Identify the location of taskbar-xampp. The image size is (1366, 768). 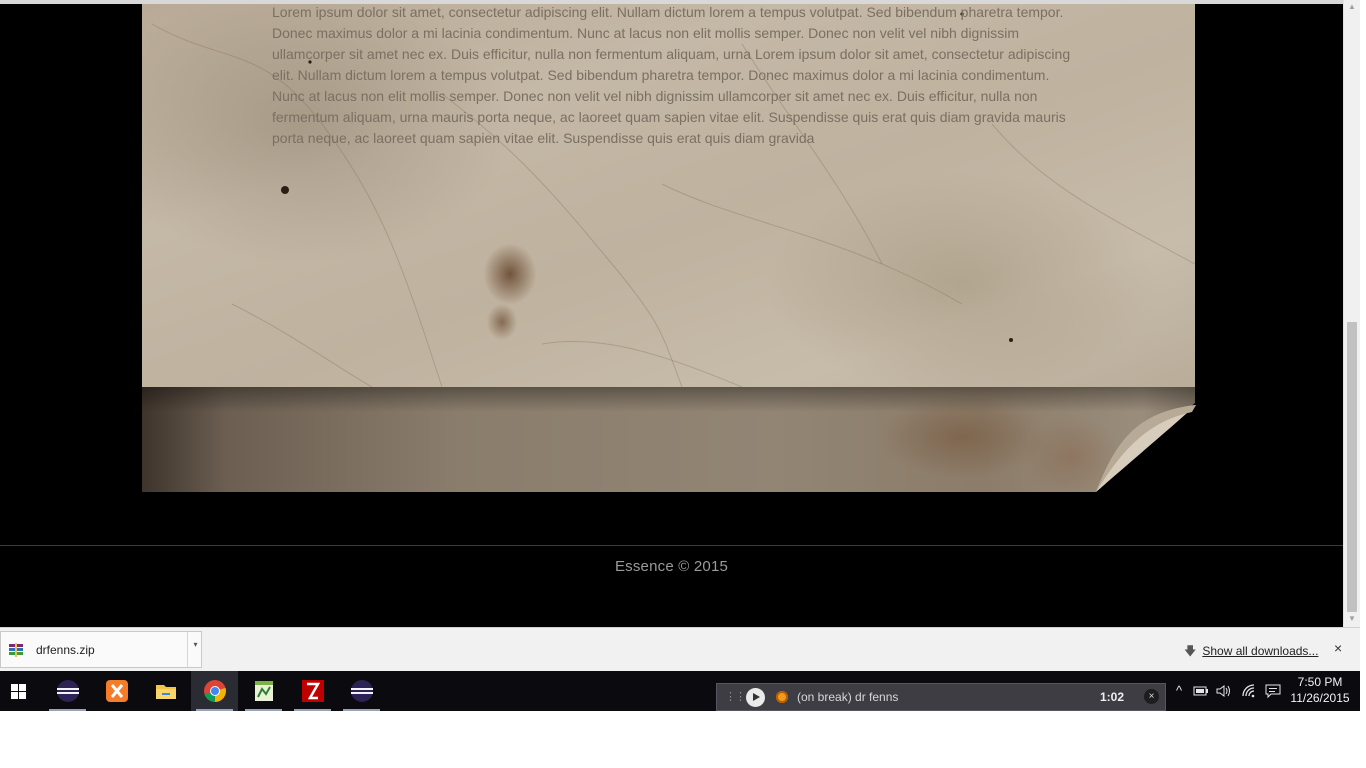
(116, 691).